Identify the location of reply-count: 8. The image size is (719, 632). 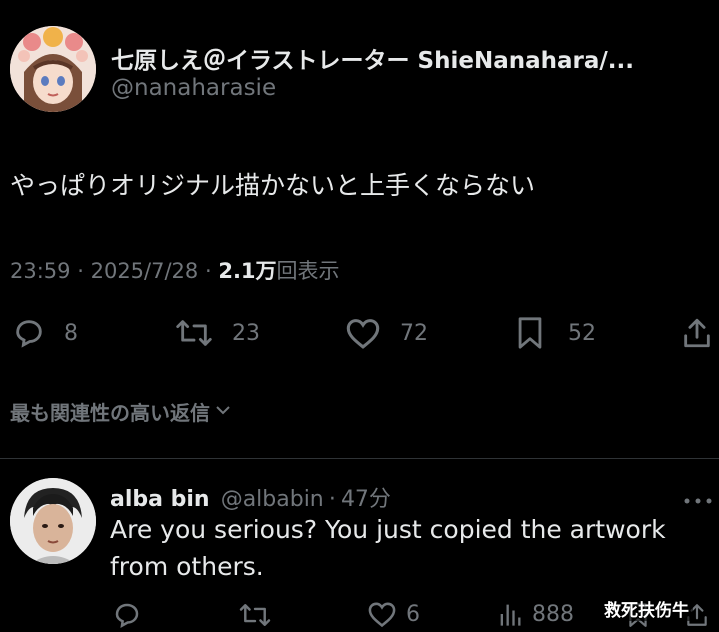
(71, 333).